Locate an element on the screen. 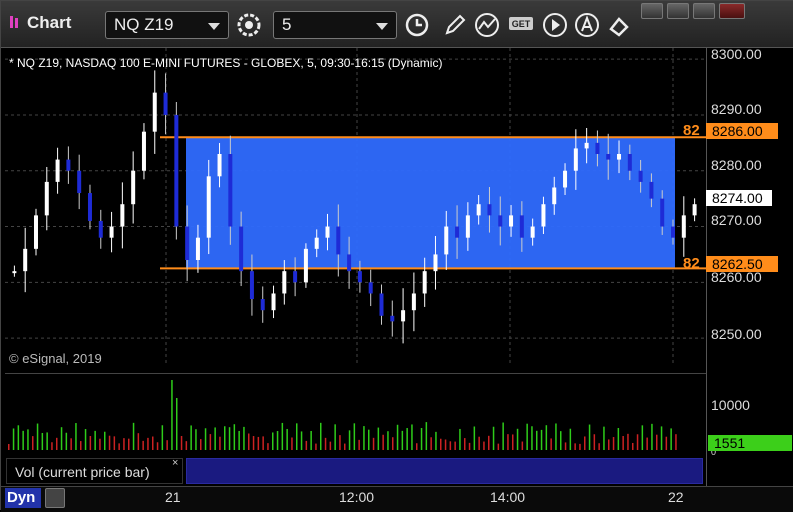  minimize-icon is located at coordinates (678, 11).